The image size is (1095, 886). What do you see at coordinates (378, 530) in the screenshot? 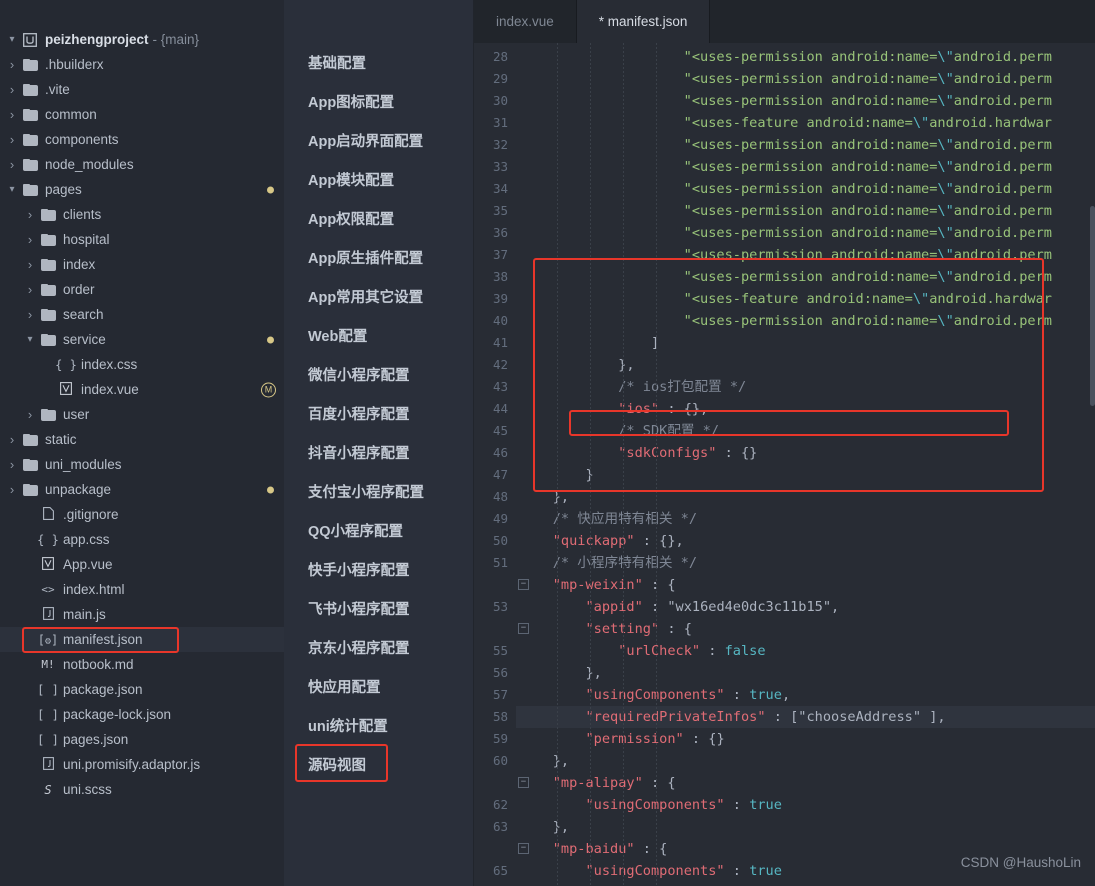
I see `config-nav-item-12: QQ小程序配置` at bounding box center [378, 530].